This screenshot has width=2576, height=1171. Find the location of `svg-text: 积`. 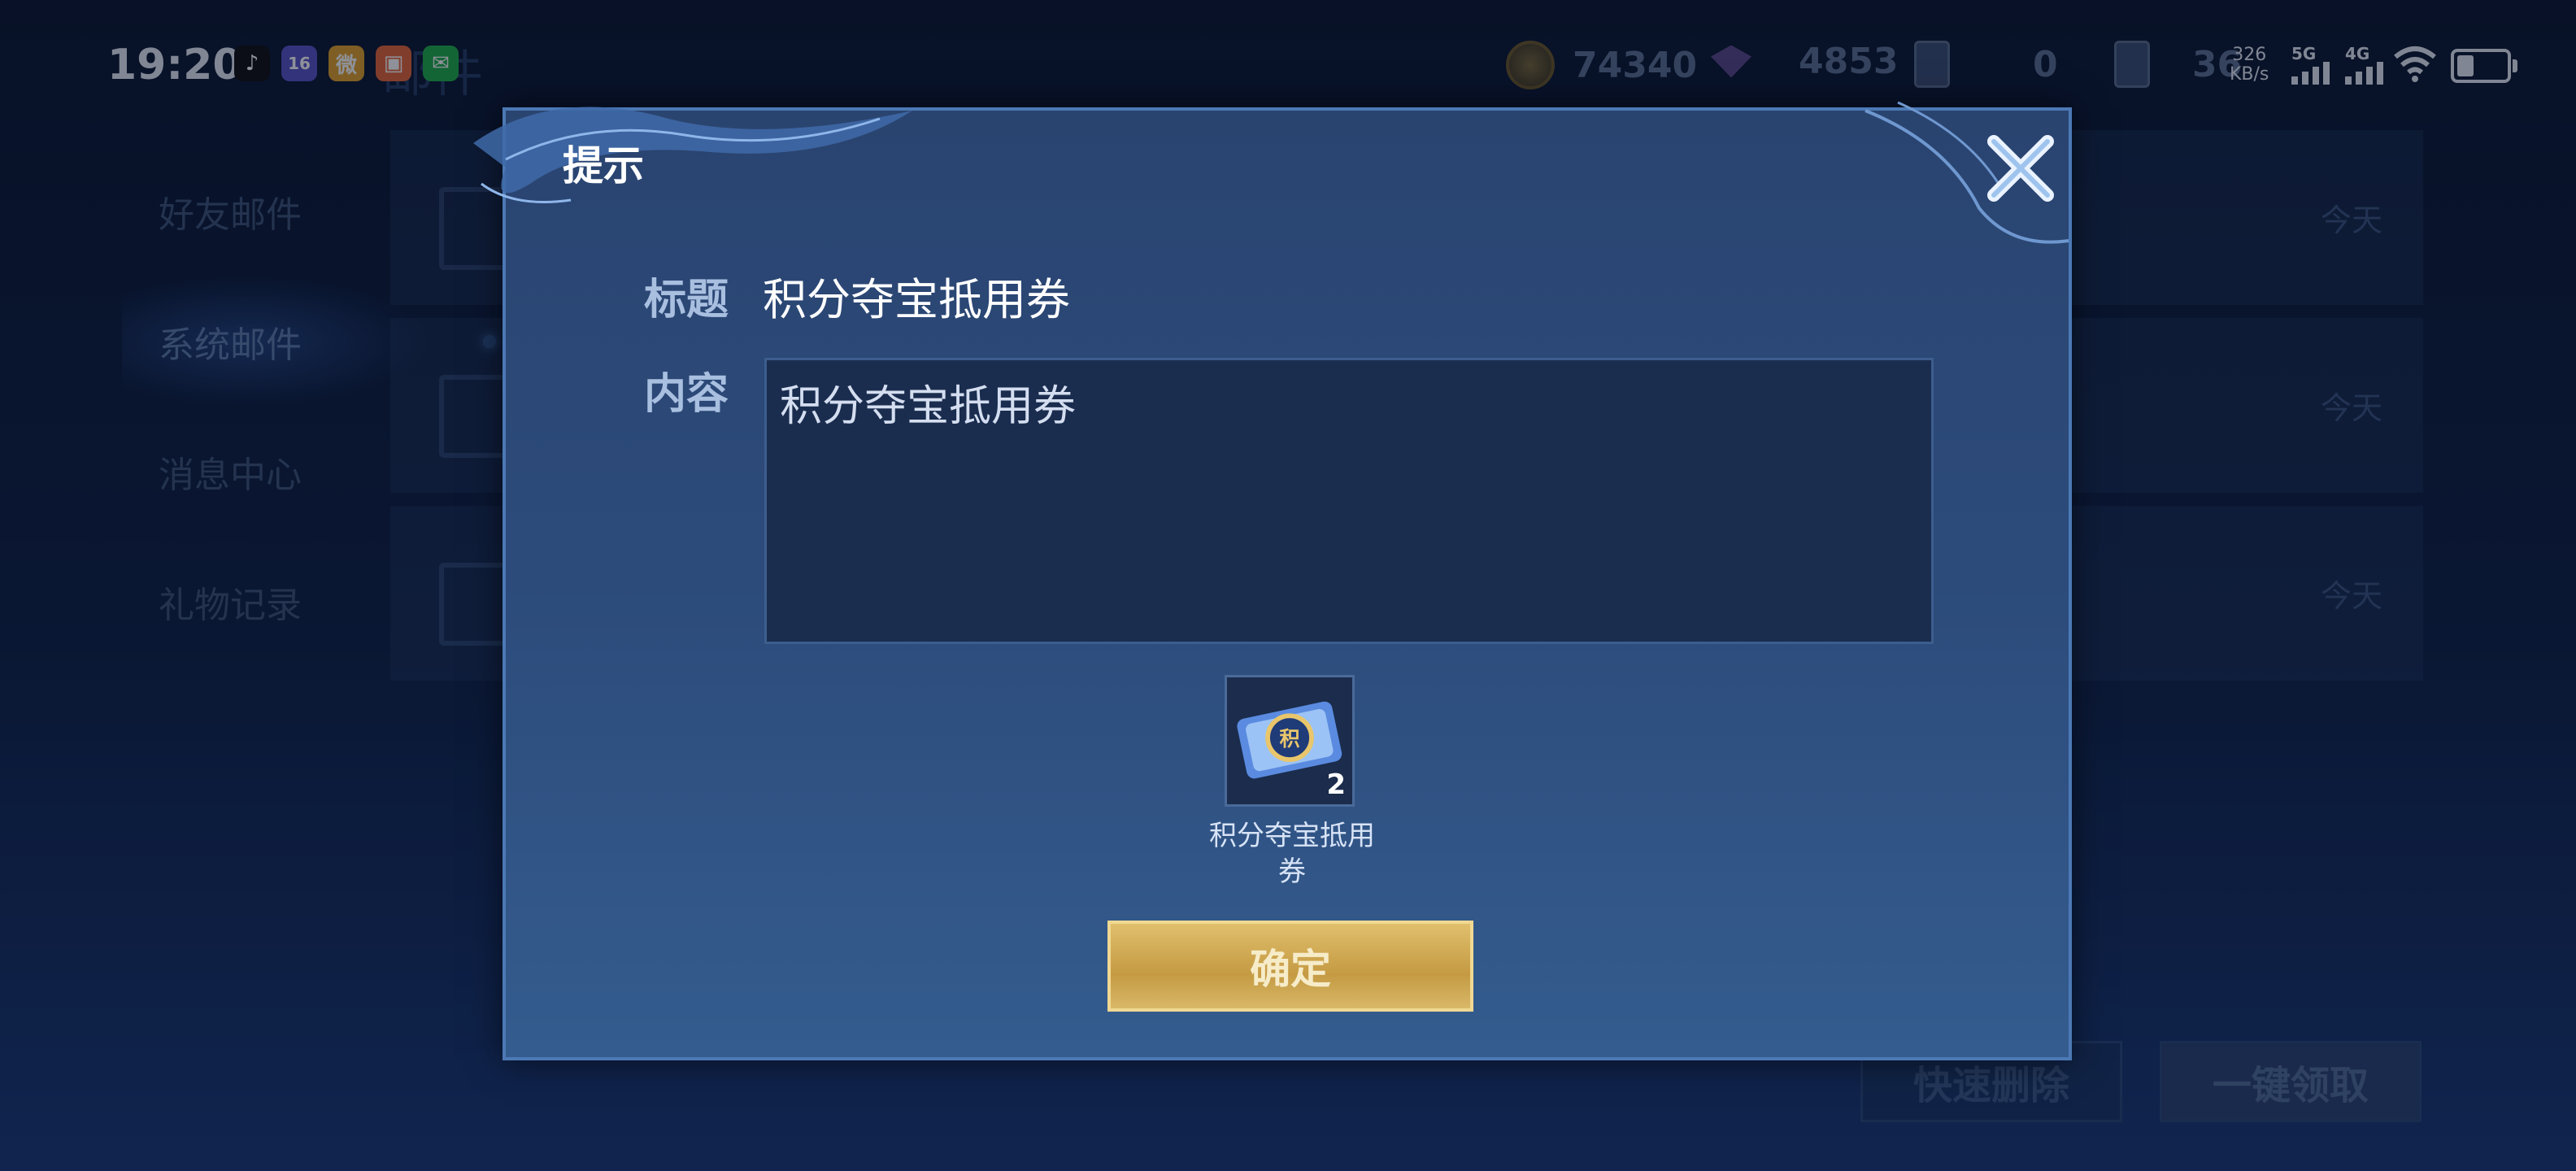

svg-text: 积 is located at coordinates (1289, 739).